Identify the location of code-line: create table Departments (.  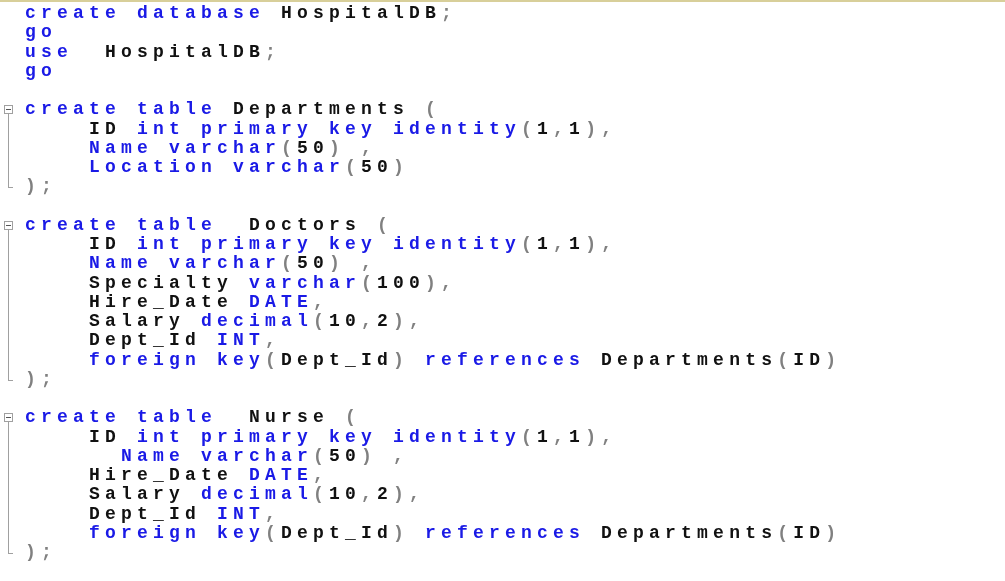
(233, 110).